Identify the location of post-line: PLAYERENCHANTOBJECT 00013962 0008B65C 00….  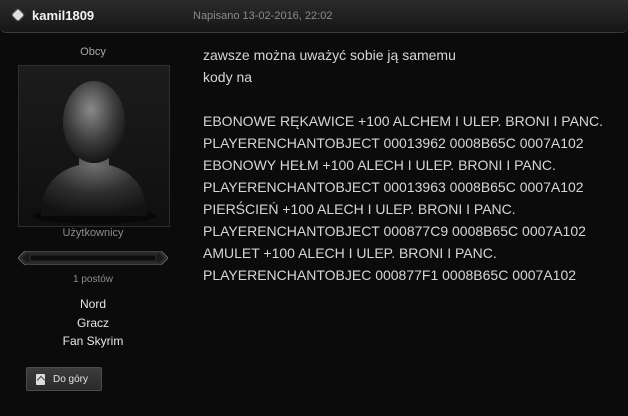
(393, 143).